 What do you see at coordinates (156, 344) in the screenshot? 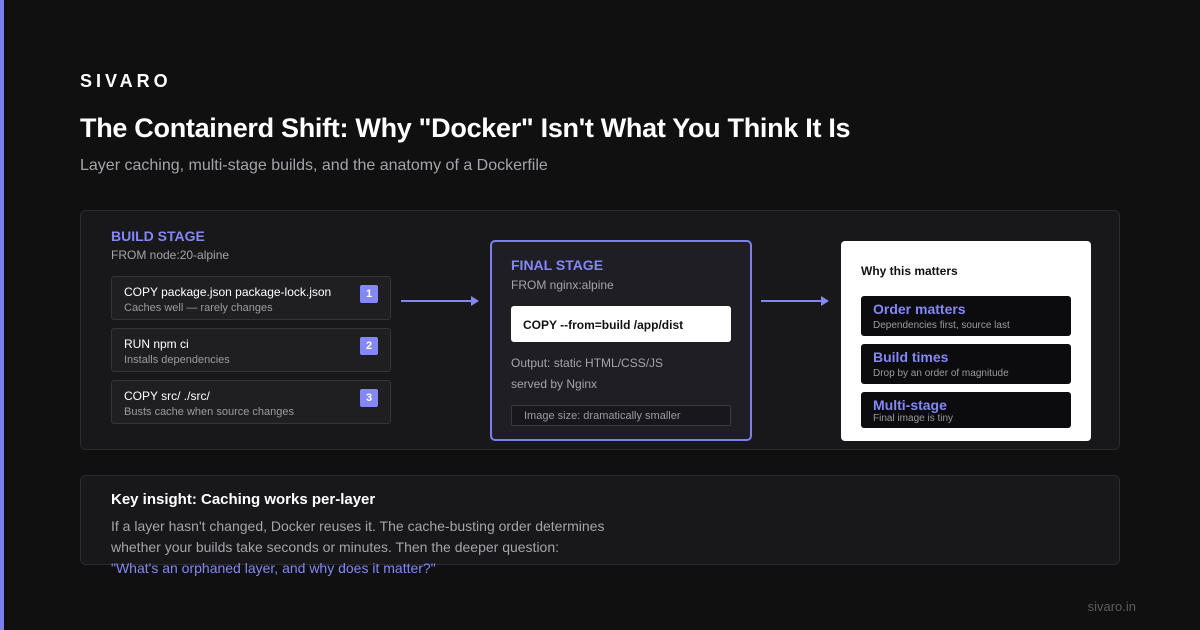
I see `layer-command: RUN npm ci` at bounding box center [156, 344].